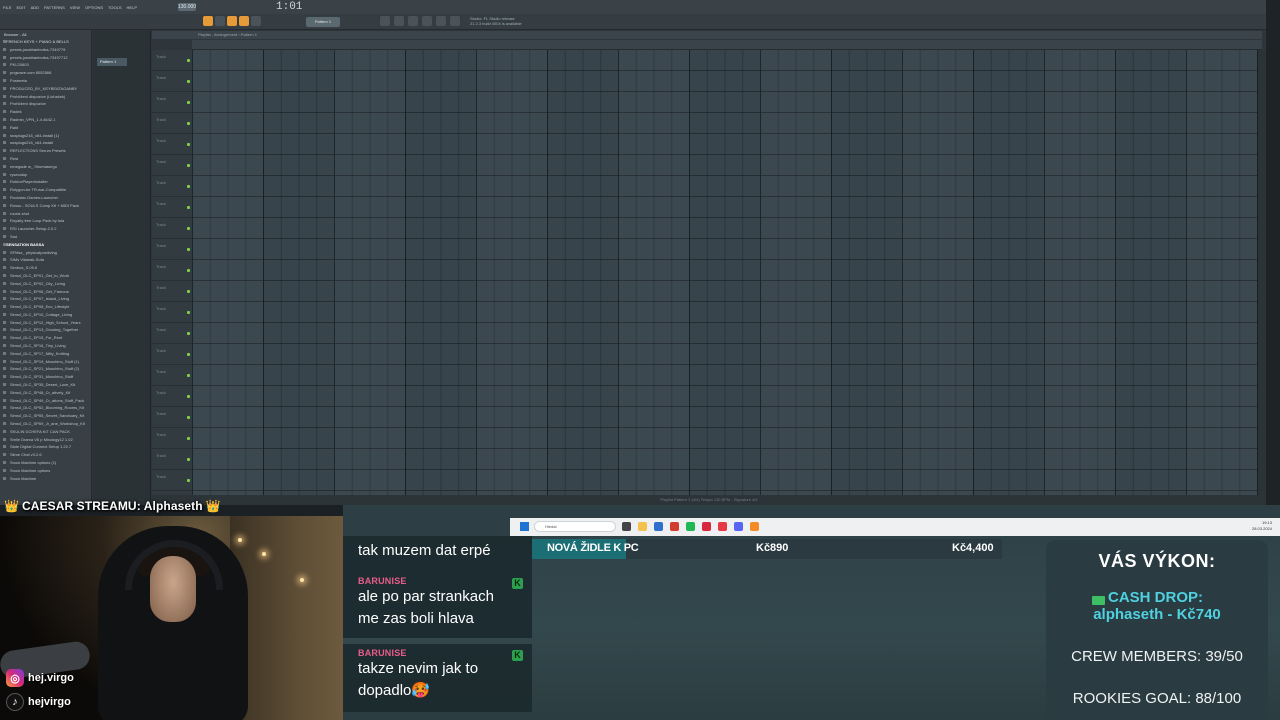 The image size is (1280, 720). I want to click on browser-item: Sims4_DLC_EP10_Cottage_Living, so click(45, 315).